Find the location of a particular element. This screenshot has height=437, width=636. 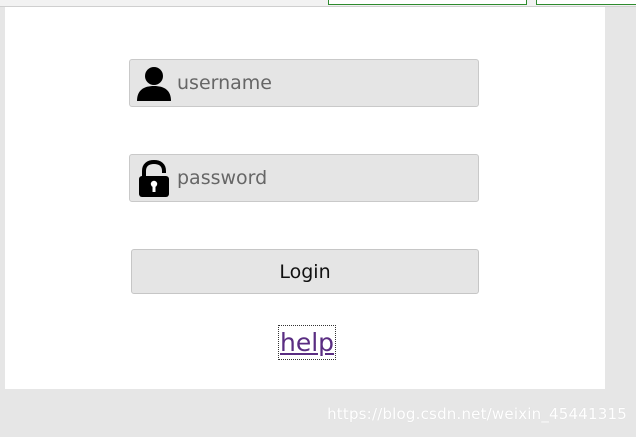

username-input is located at coordinates (322, 83).